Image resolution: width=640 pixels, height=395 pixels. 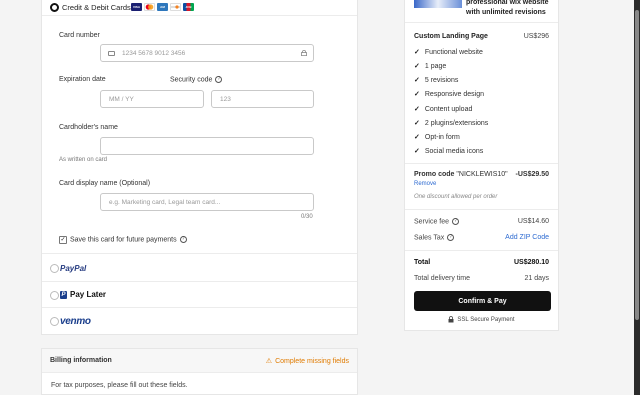 What do you see at coordinates (429, 238) in the screenshot?
I see `sales-tax-text: Sales Tax` at bounding box center [429, 238].